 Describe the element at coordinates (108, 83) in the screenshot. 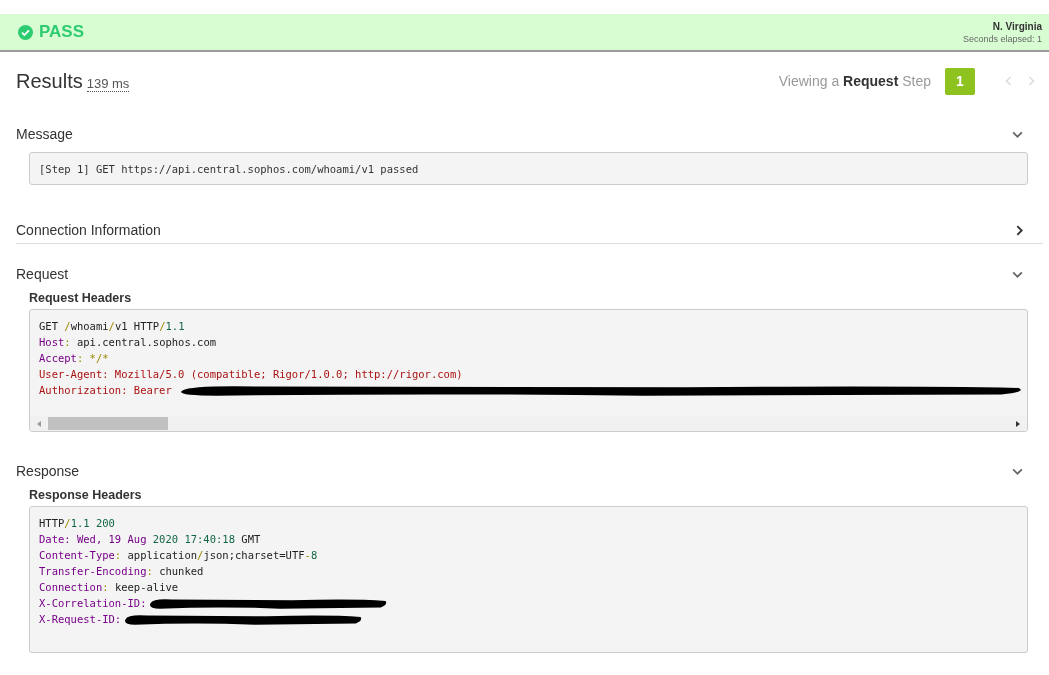

I see `duration: 139 ms` at that location.